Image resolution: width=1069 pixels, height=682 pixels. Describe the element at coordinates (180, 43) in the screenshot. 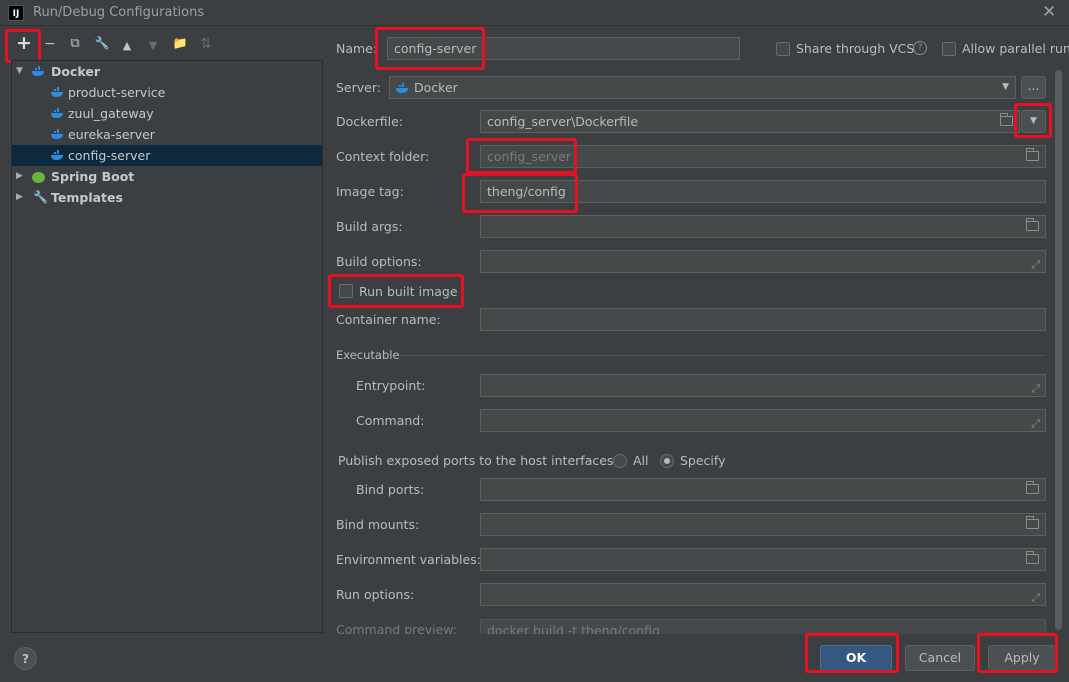

I see `new-folder-button: 📁` at that location.